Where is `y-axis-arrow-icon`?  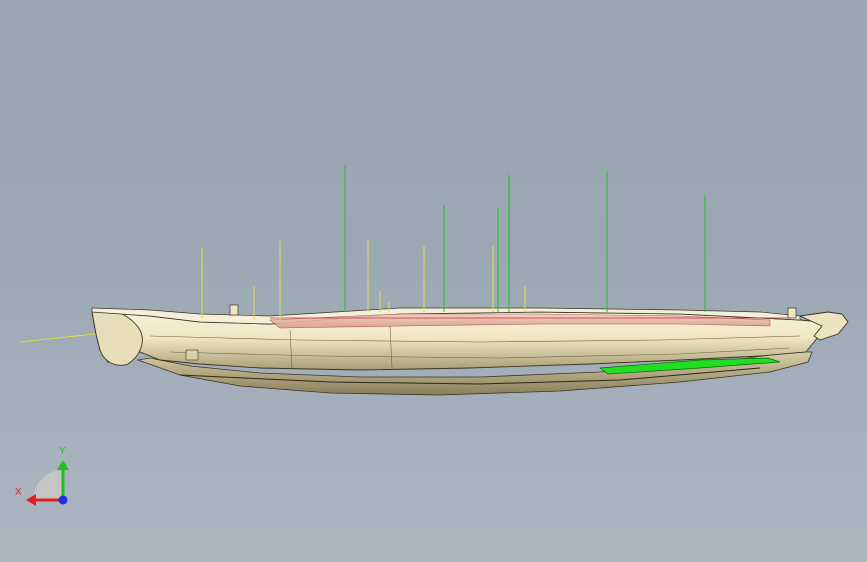 y-axis-arrow-icon is located at coordinates (63, 465).